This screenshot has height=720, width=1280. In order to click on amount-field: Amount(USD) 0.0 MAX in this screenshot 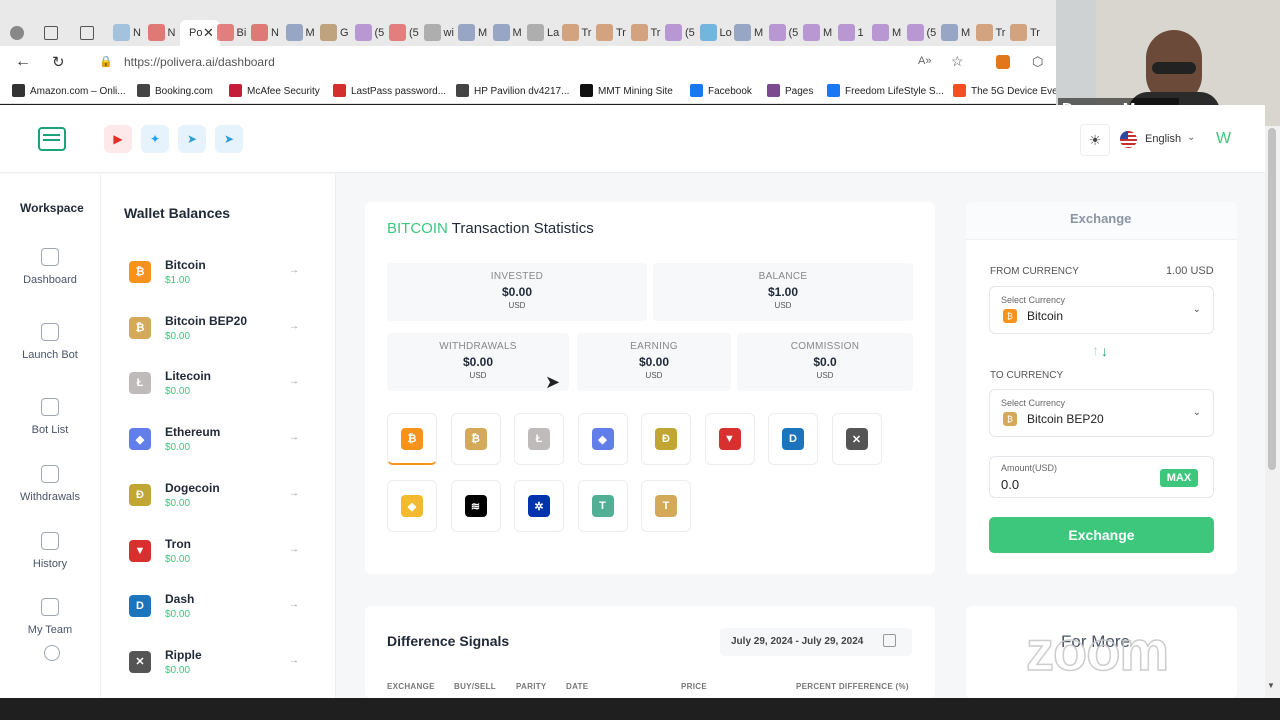, I will do `click(1101, 477)`.